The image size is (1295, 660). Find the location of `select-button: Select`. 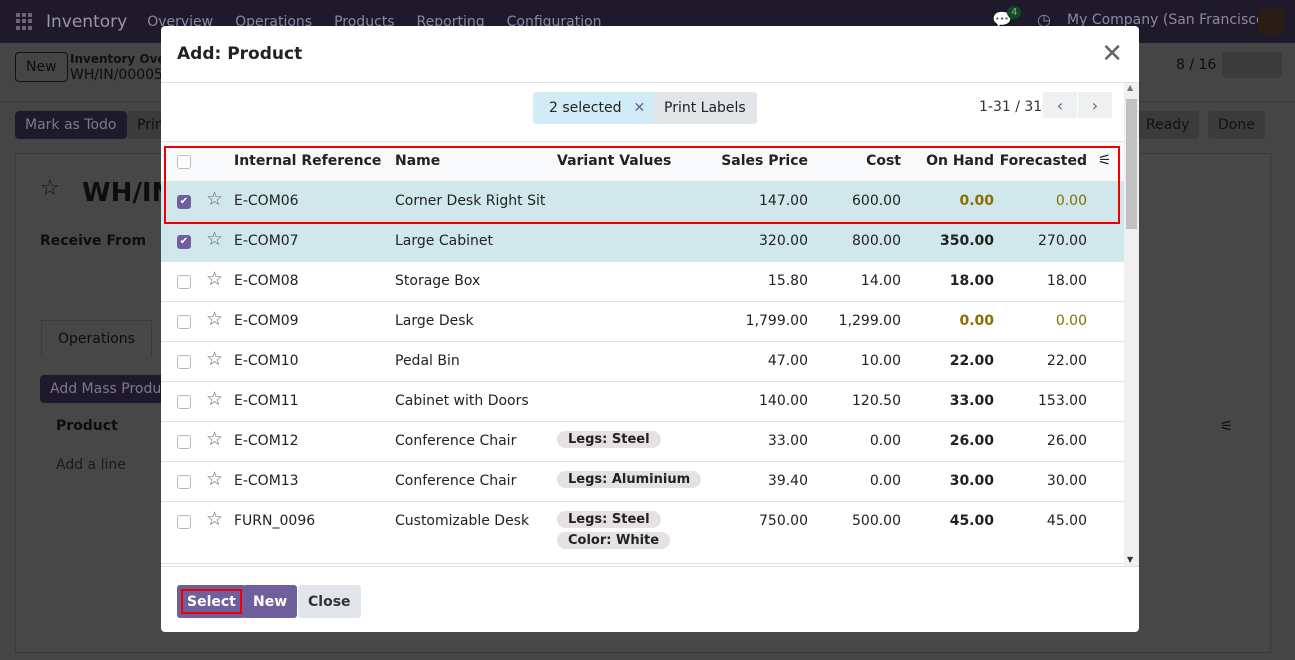

select-button: Select is located at coordinates (211, 601).